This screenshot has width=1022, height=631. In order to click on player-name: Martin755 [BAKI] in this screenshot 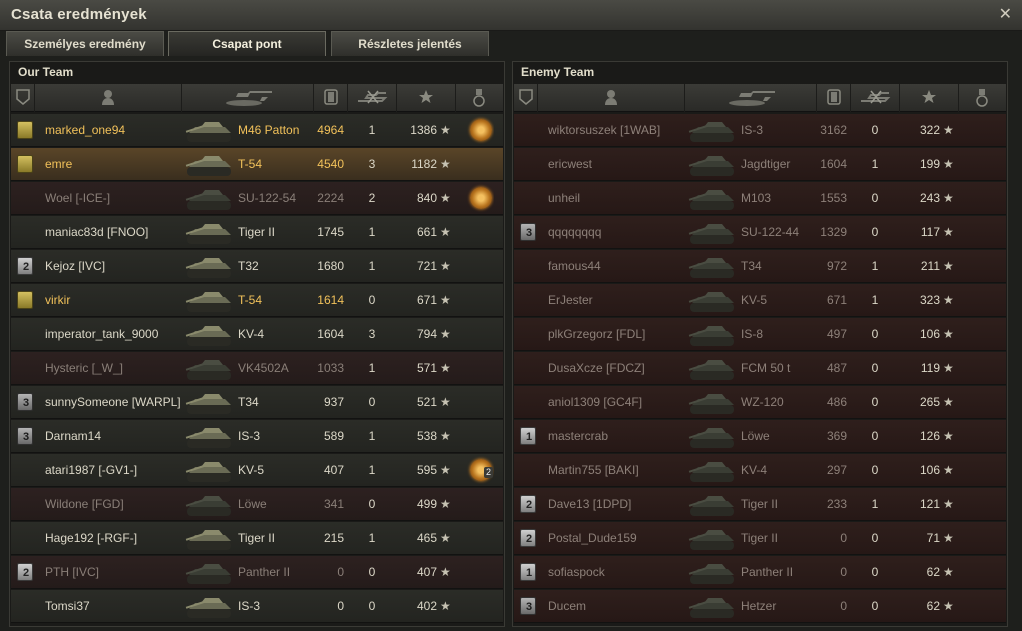, I will do `click(623, 470)`.